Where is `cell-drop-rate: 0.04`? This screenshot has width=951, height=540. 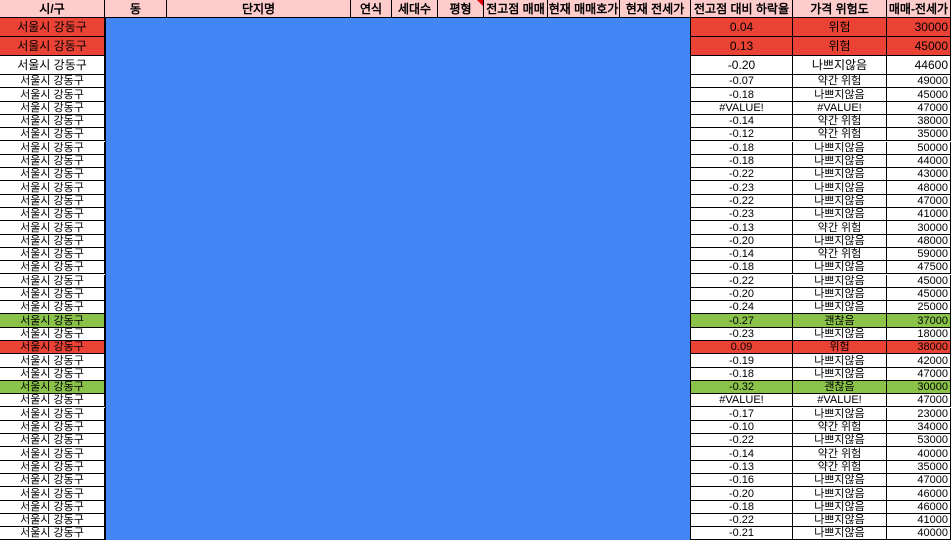
cell-drop-rate: 0.04 is located at coordinates (742, 27).